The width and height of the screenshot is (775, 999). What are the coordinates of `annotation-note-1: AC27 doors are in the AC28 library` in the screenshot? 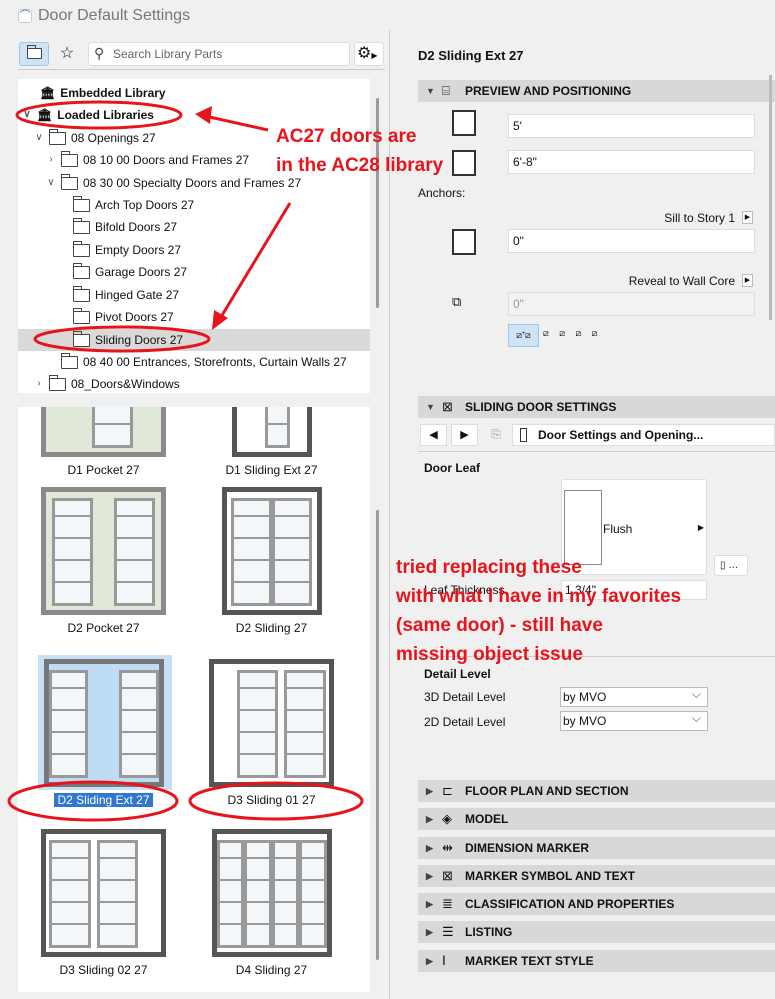 It's located at (360, 151).